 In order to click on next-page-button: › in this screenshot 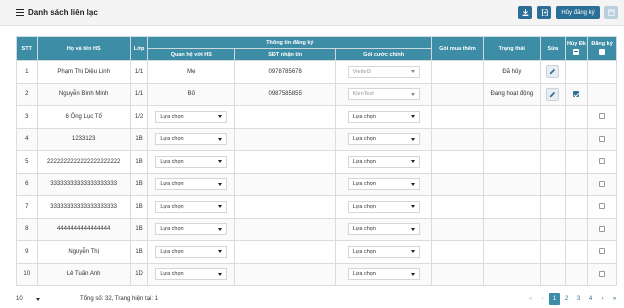, I will do `click(602, 299)`.